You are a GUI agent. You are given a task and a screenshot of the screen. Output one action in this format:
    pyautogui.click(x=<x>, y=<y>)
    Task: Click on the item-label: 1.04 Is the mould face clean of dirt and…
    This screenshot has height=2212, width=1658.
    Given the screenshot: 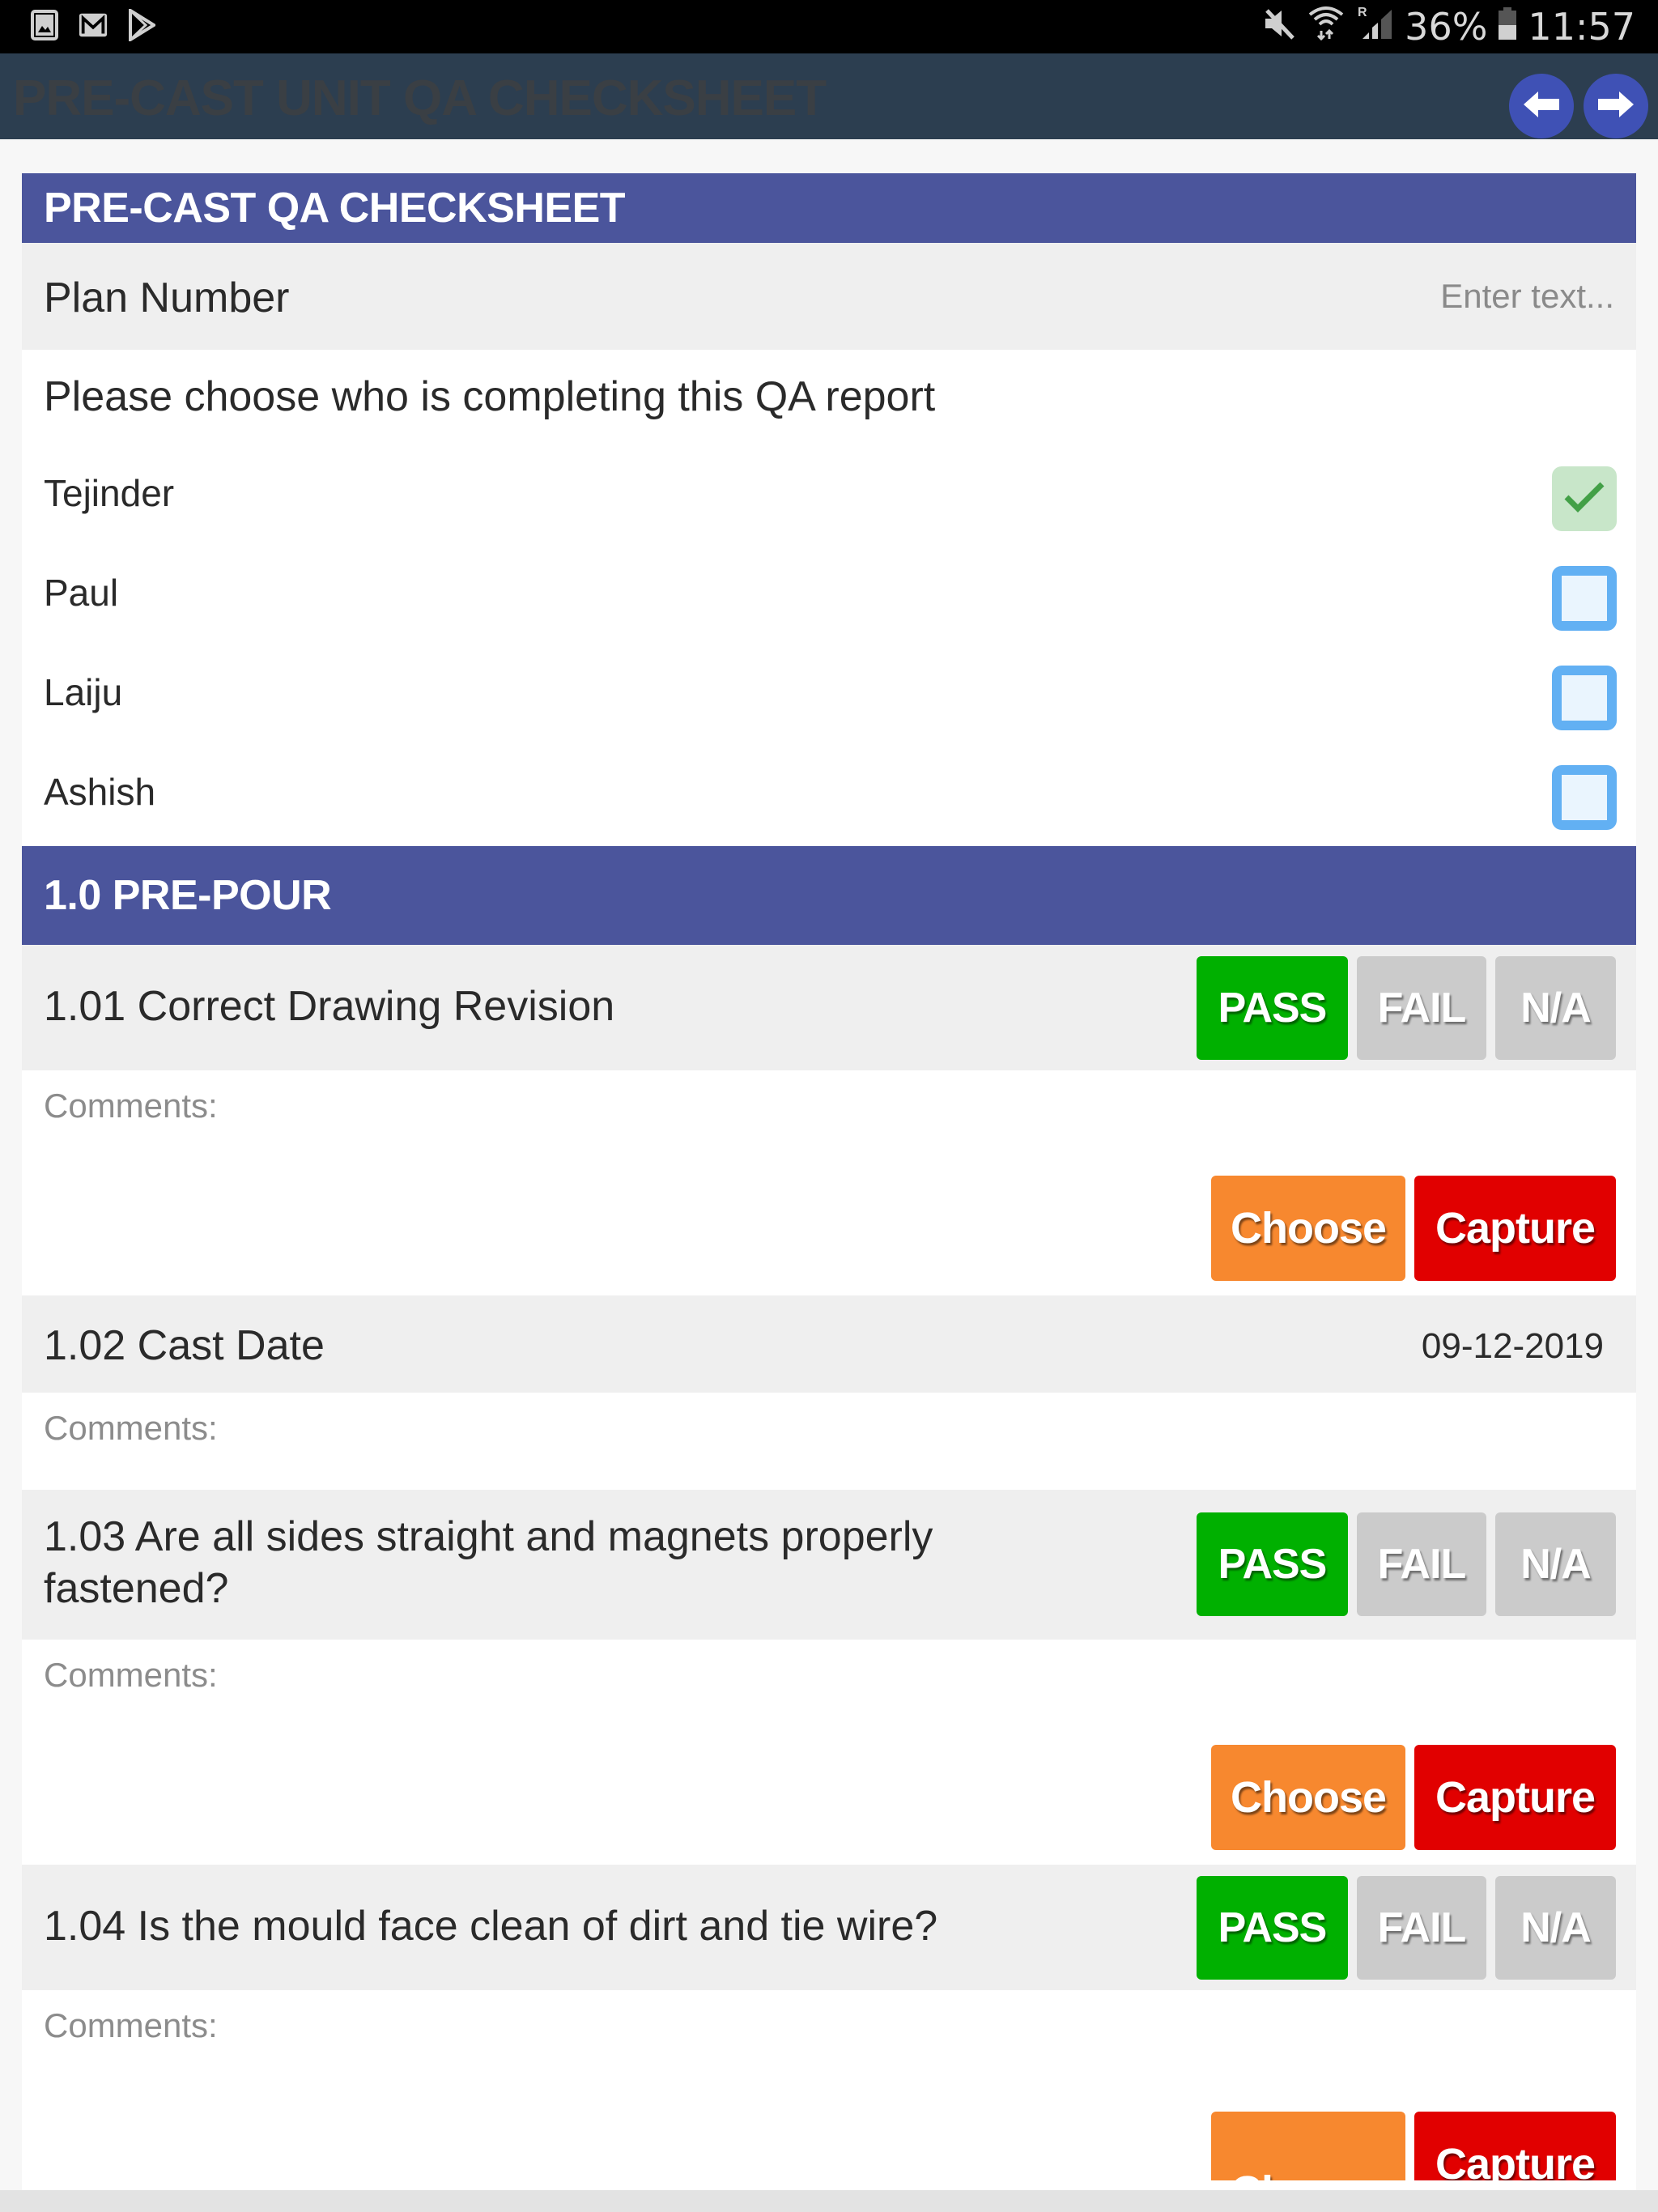 What is the action you would take?
    pyautogui.click(x=491, y=1927)
    